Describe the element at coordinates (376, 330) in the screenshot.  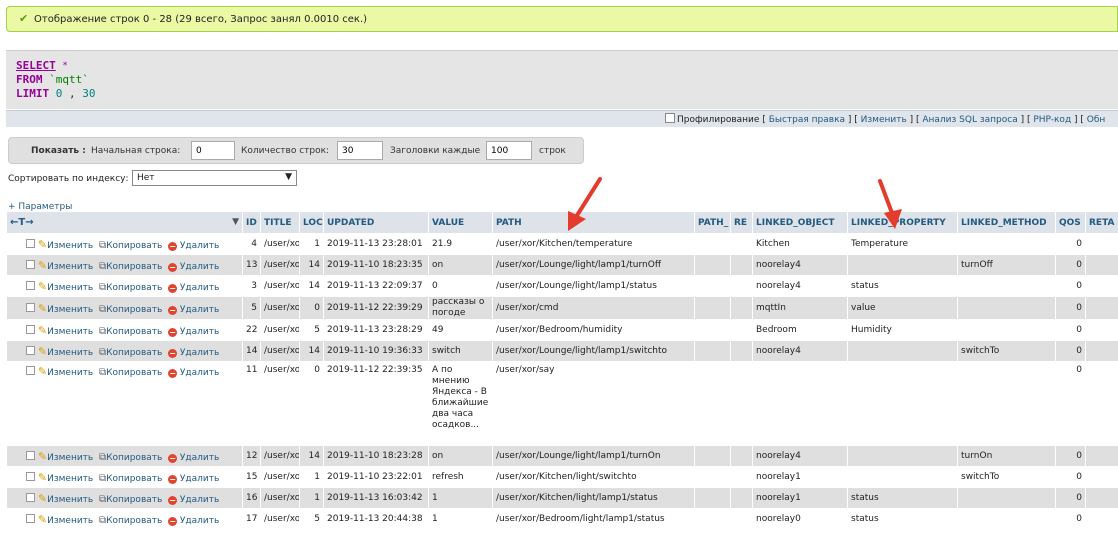
I see `cell-updated: 2019-11-13 23:28:29` at that location.